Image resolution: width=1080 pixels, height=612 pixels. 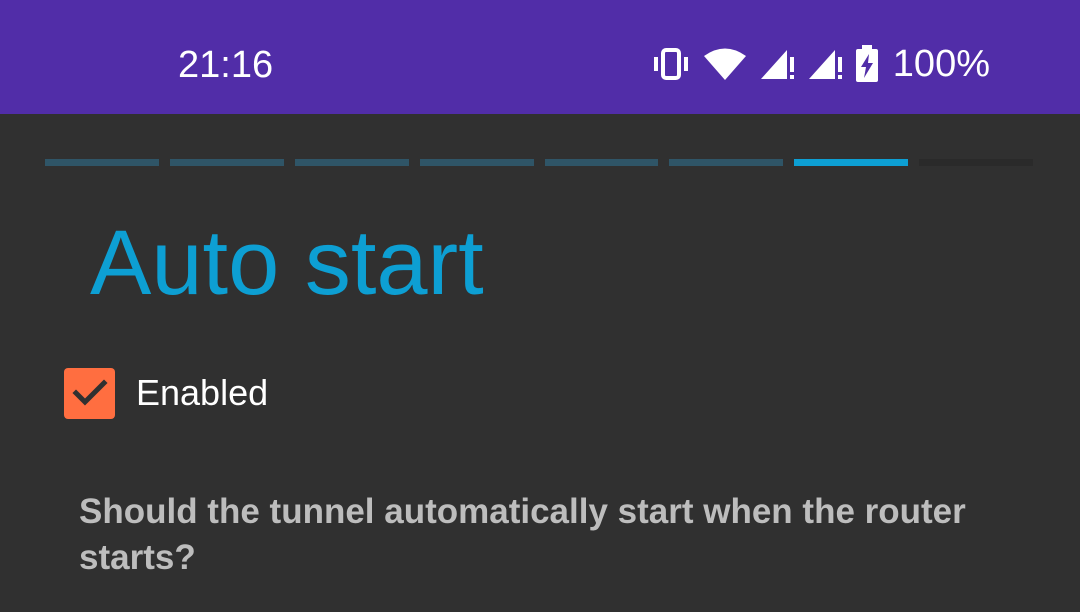 I want to click on checkmark-icon, so click(x=89, y=392).